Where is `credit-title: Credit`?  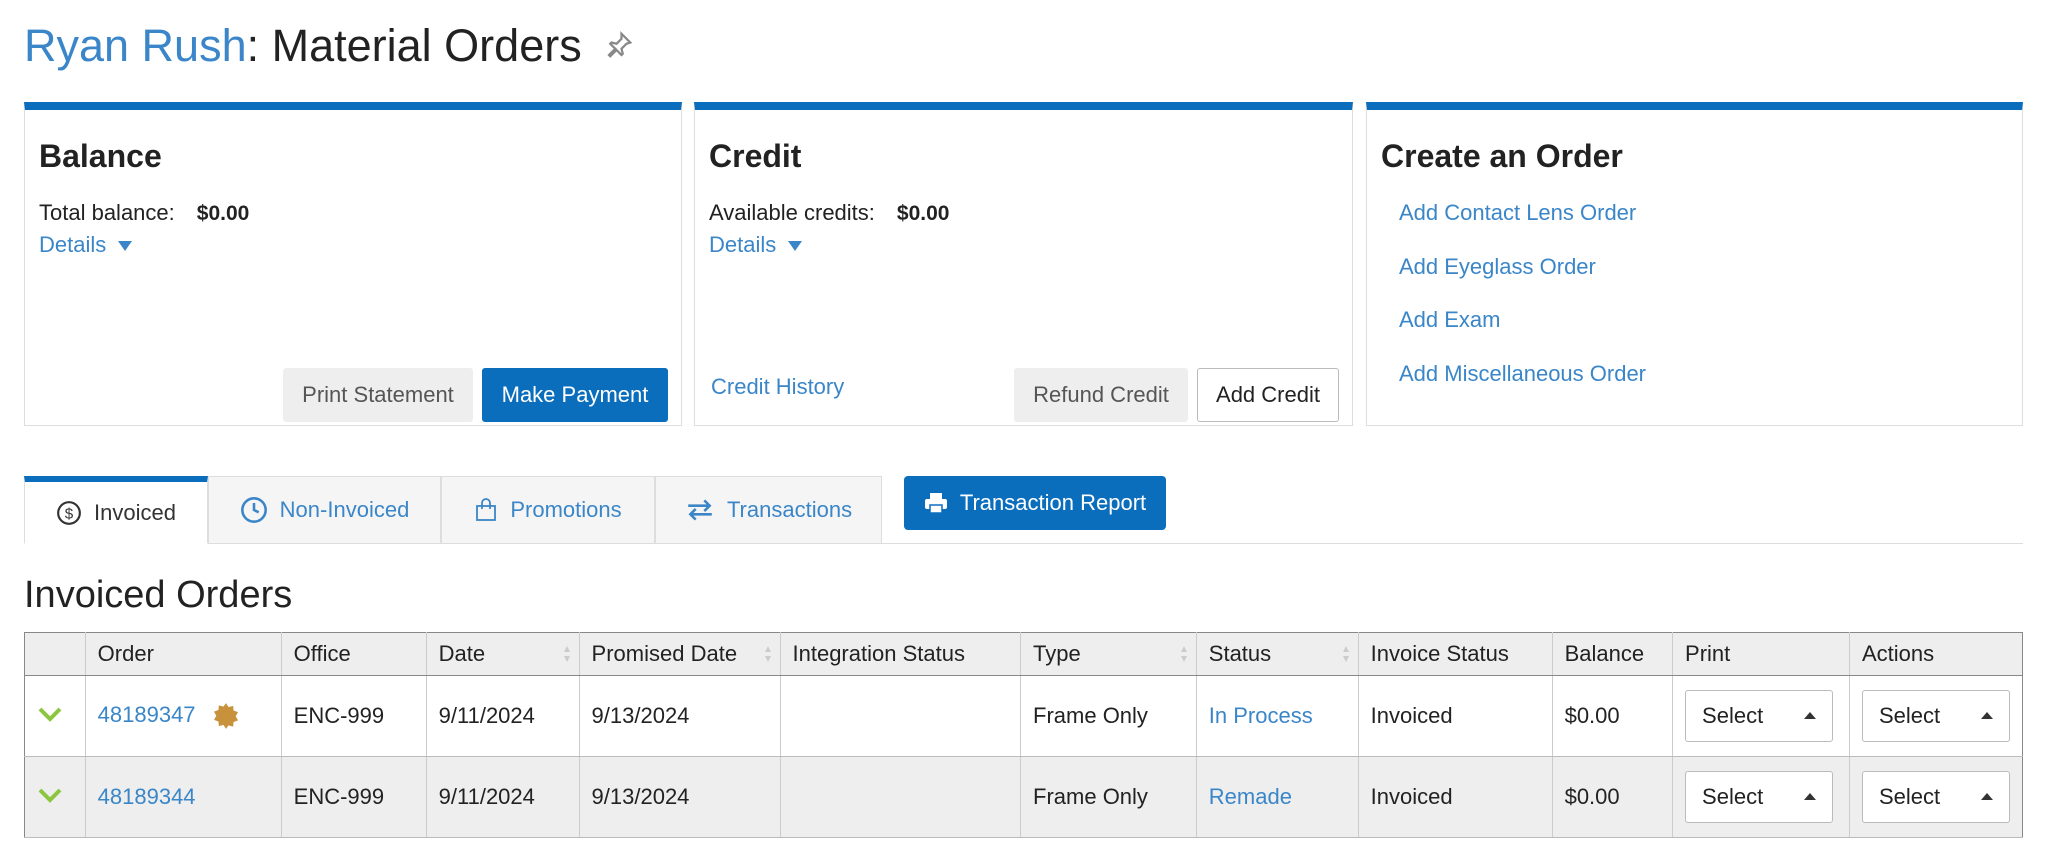
credit-title: Credit is located at coordinates (755, 156).